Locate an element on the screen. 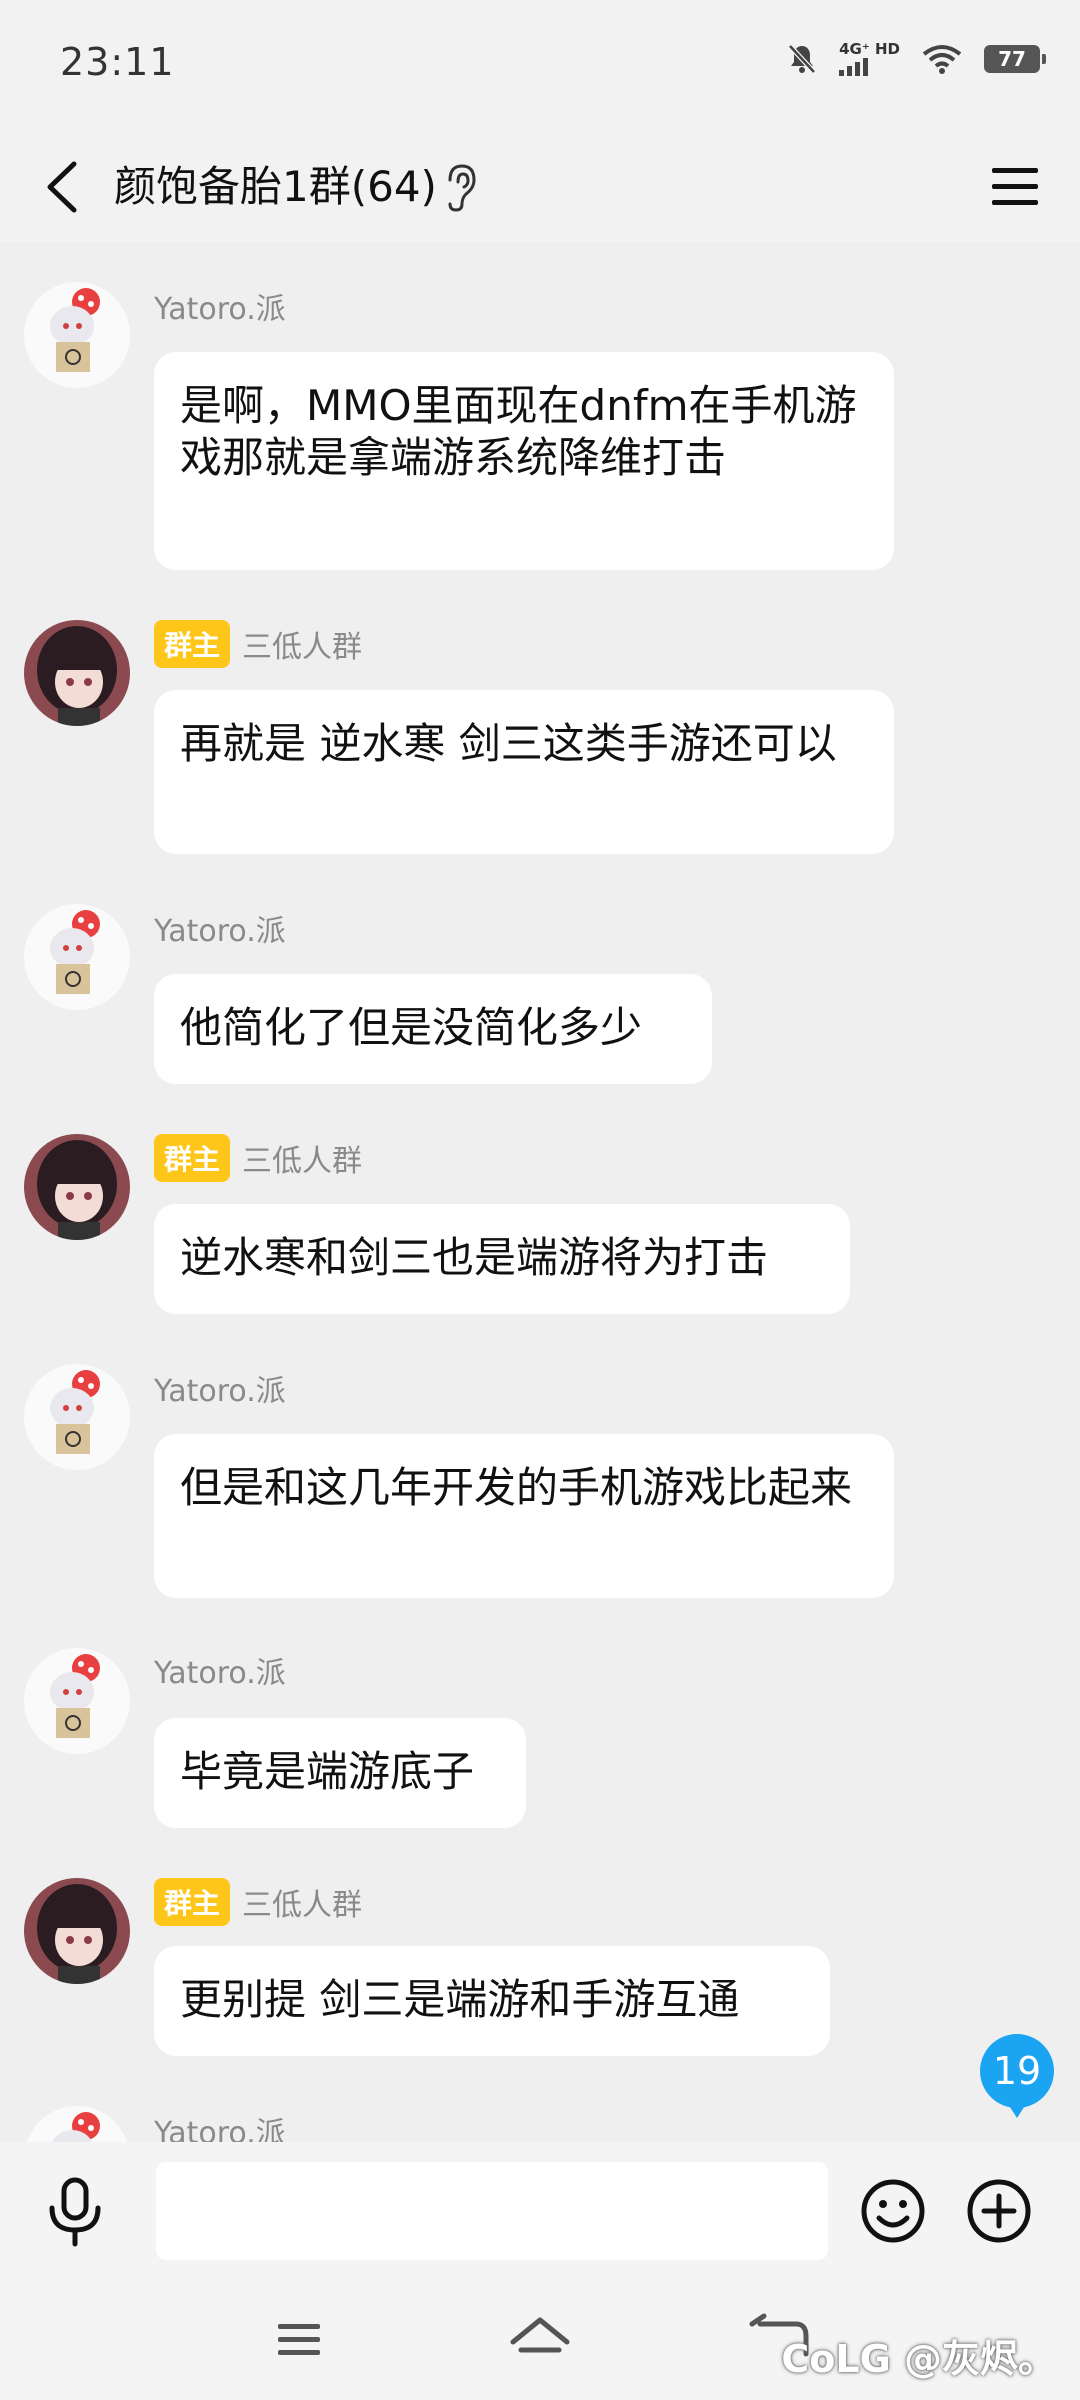 Image resolution: width=1080 pixels, height=2400 pixels. unread-count-badge: 19 is located at coordinates (1017, 2076).